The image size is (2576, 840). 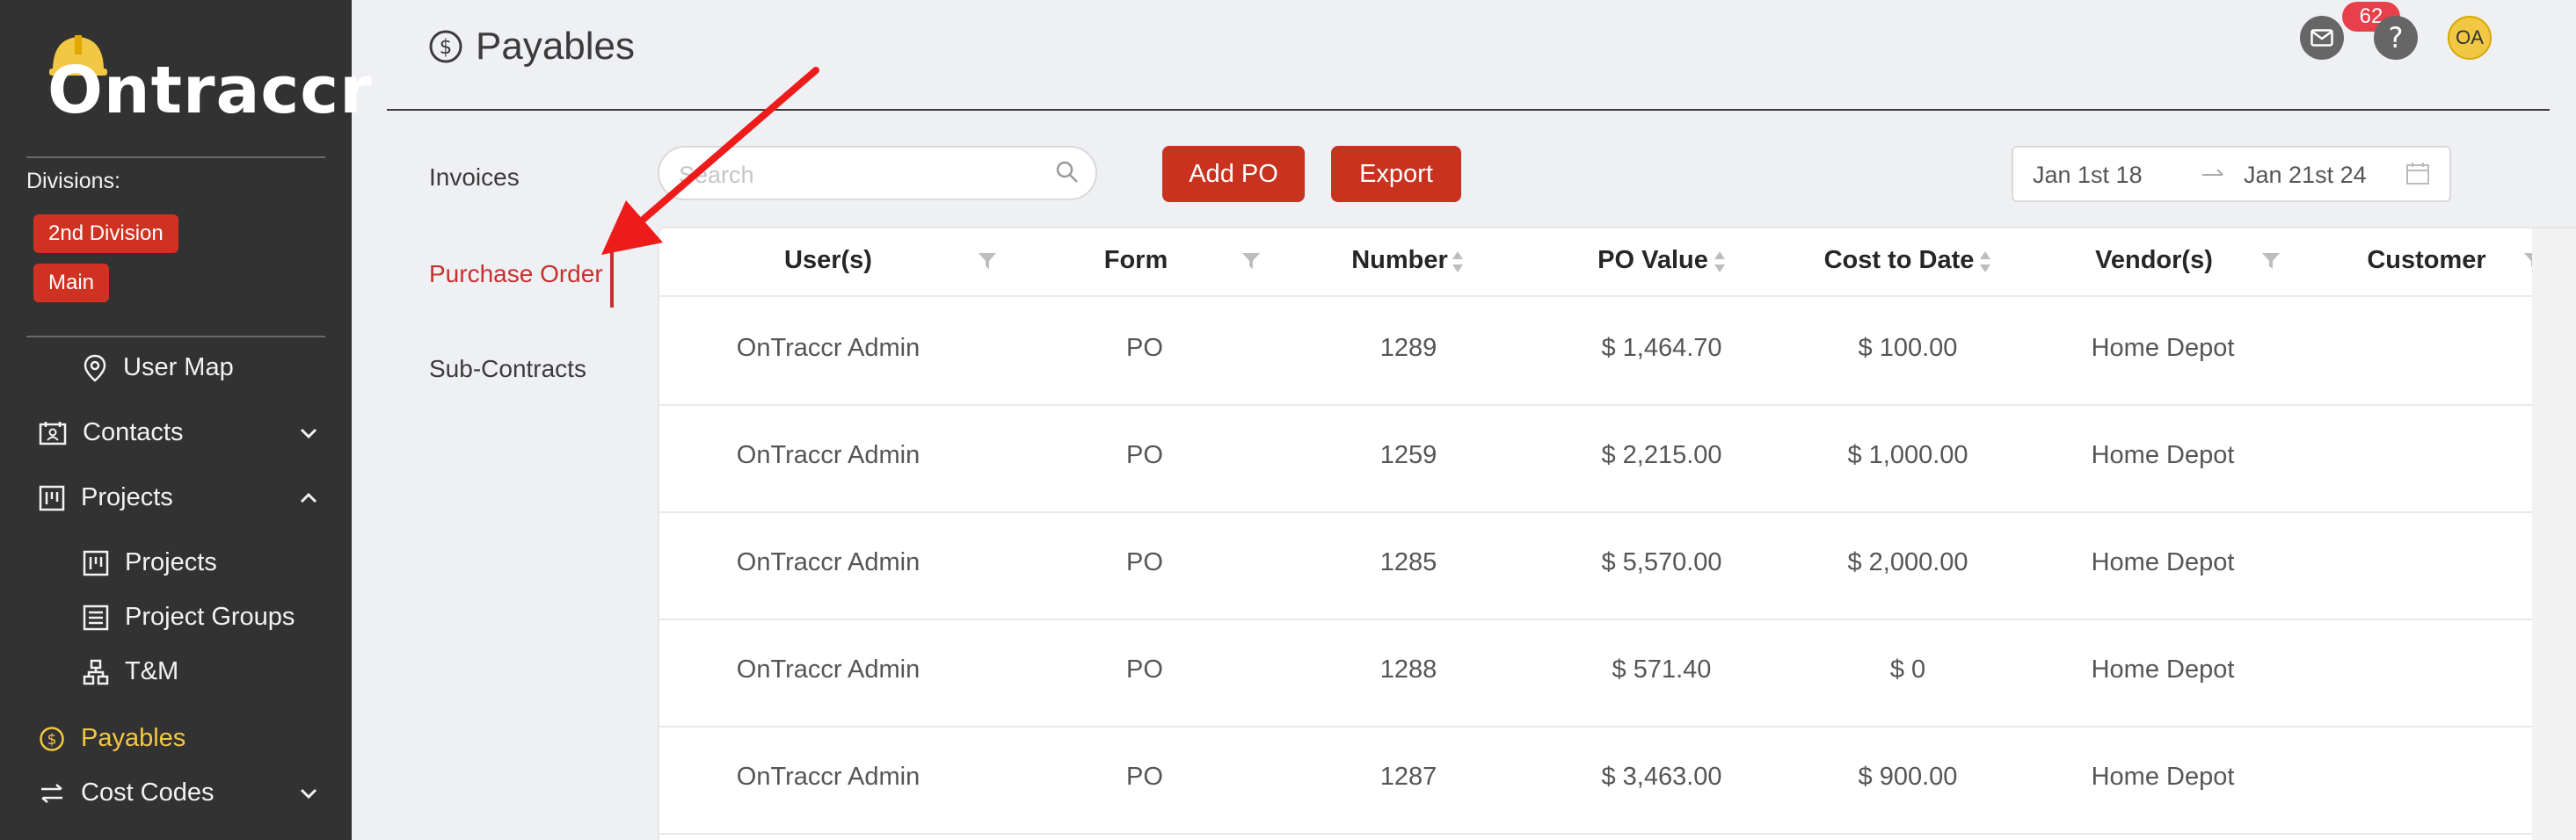 I want to click on division-badge-2nd: 2nd Division, so click(x=105, y=233).